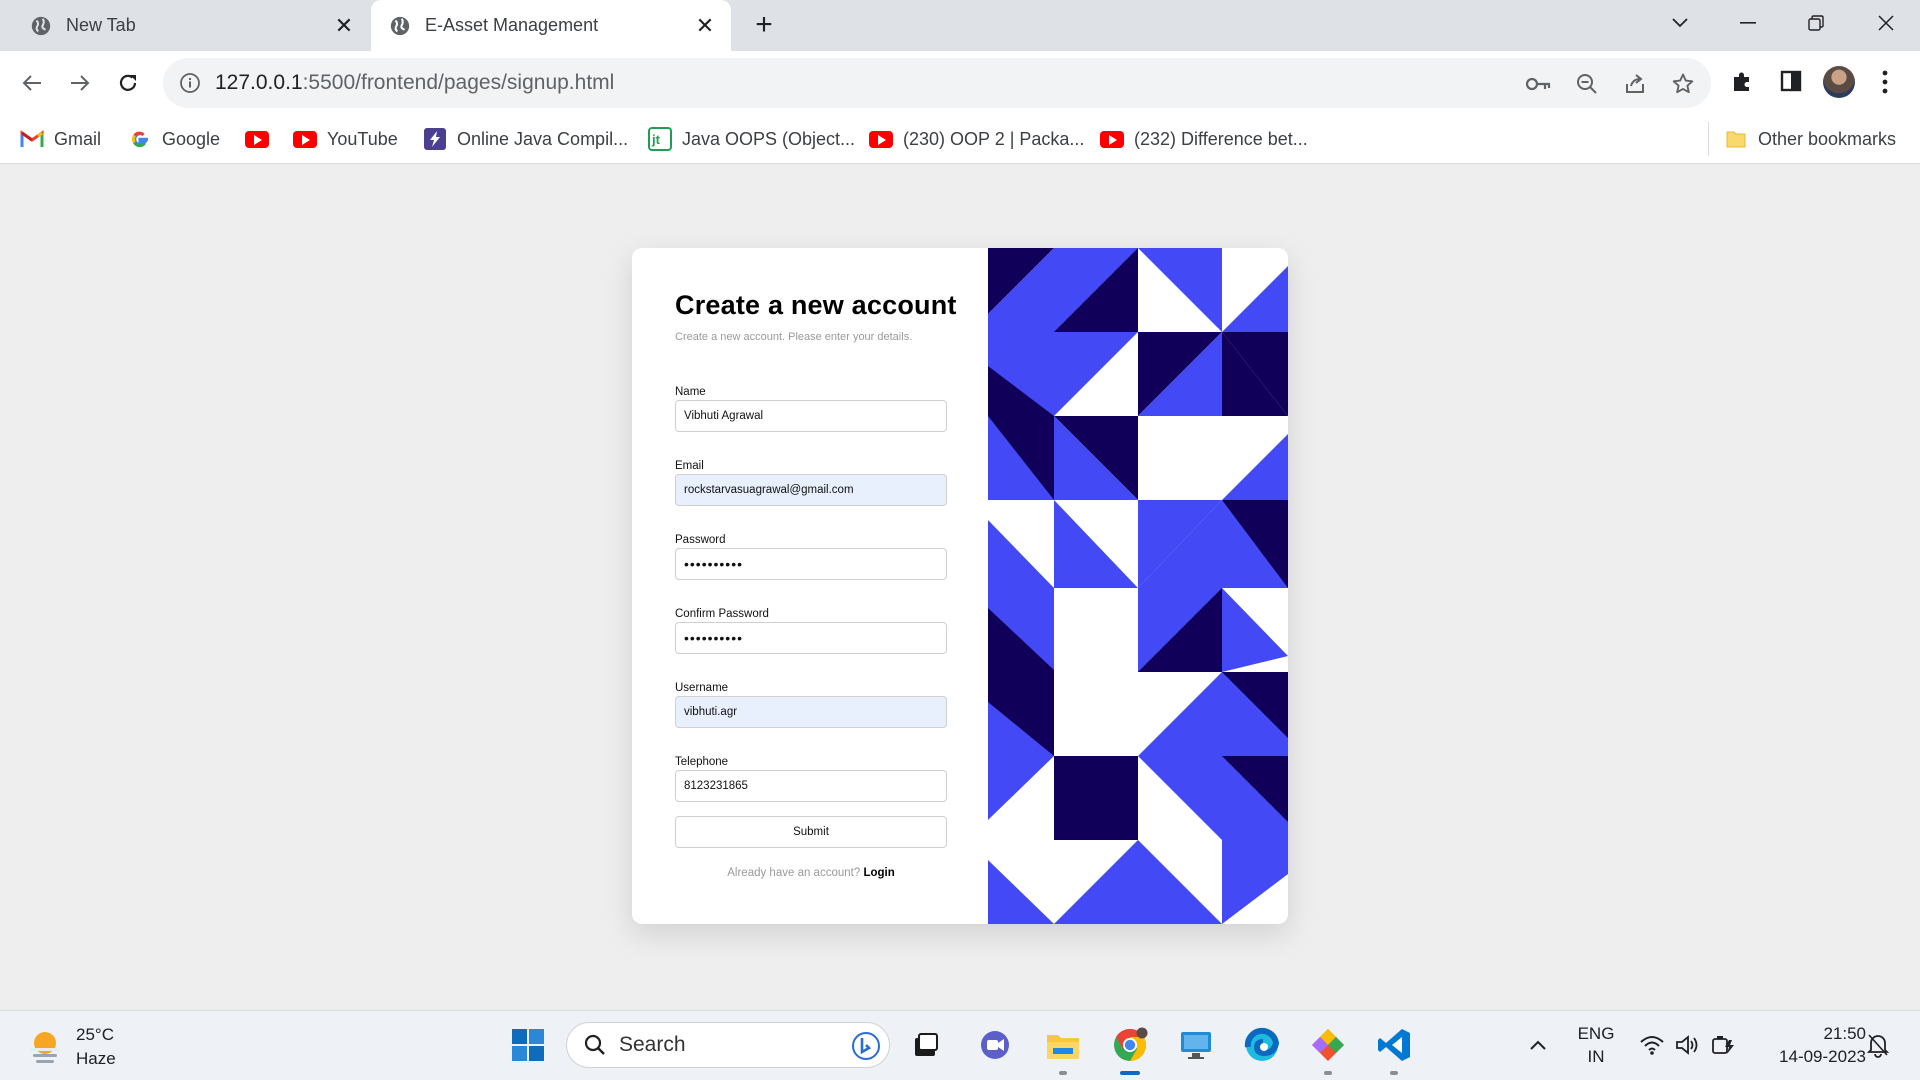 This screenshot has width=1920, height=1080. Describe the element at coordinates (811, 712) in the screenshot. I see `username-input` at that location.